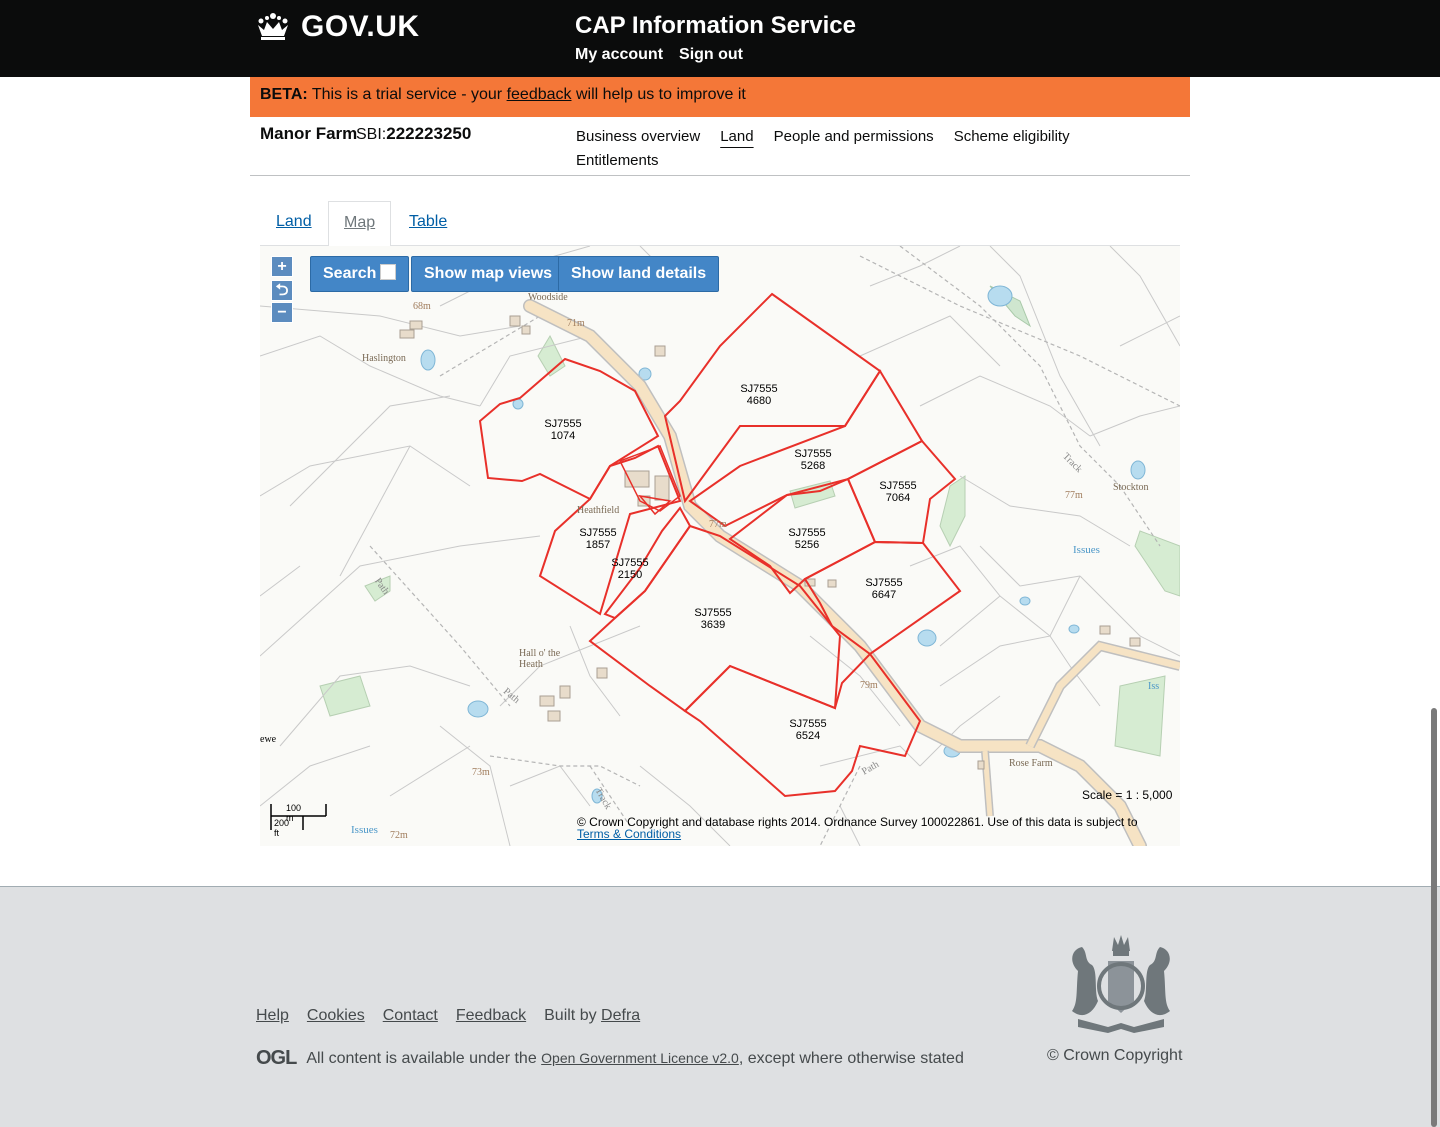 Image resolution: width=1440 pixels, height=1127 pixels. I want to click on place-label: ewe, so click(268, 739).